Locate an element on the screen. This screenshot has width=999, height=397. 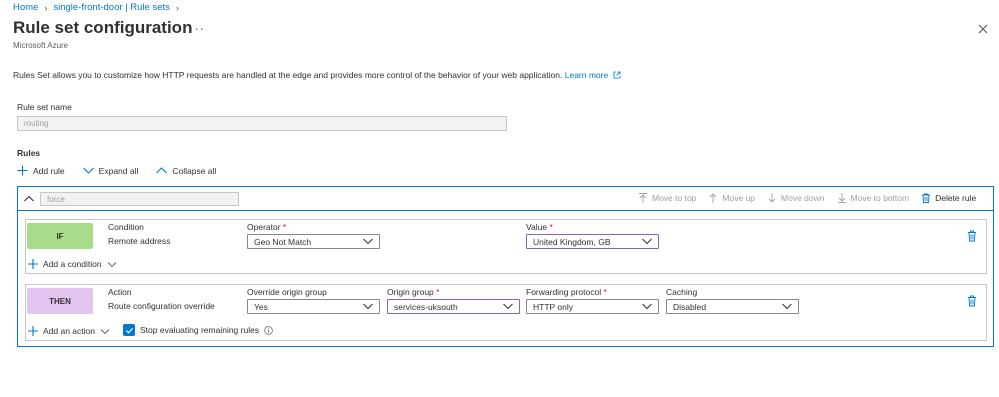
forwarding-protocol-value: HTTP only is located at coordinates (553, 306).